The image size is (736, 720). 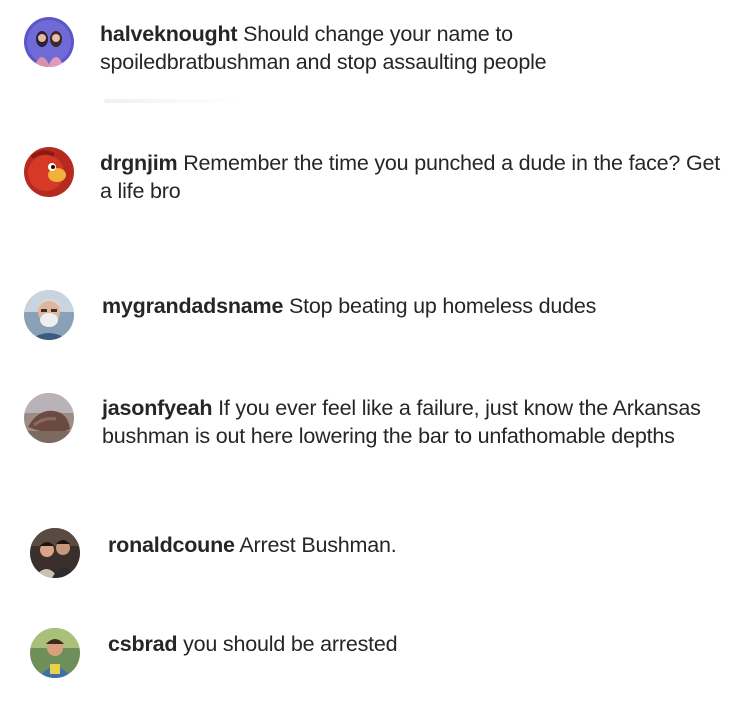 I want to click on comment-text: Stop beating up homeless dudes, so click(x=443, y=306).